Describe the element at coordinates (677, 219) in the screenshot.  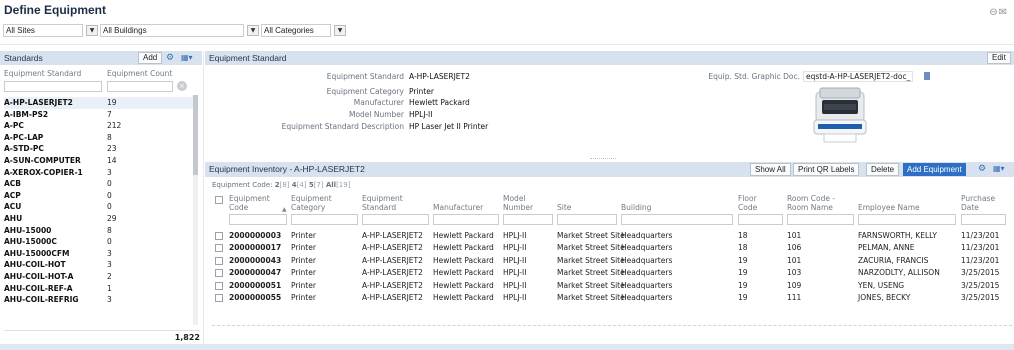
I see `filter-building` at that location.